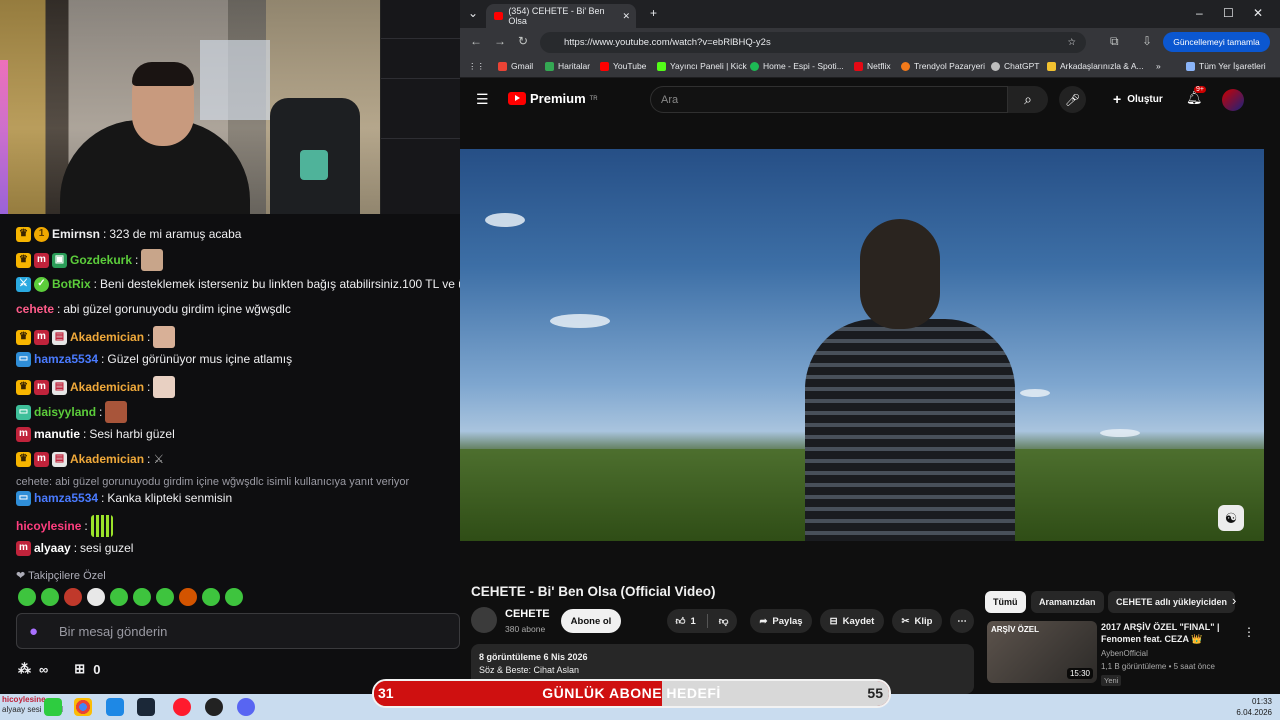 Image resolution: width=1280 pixels, height=720 pixels. I want to click on thumbs-down-icon: 👎︎, so click(724, 621).